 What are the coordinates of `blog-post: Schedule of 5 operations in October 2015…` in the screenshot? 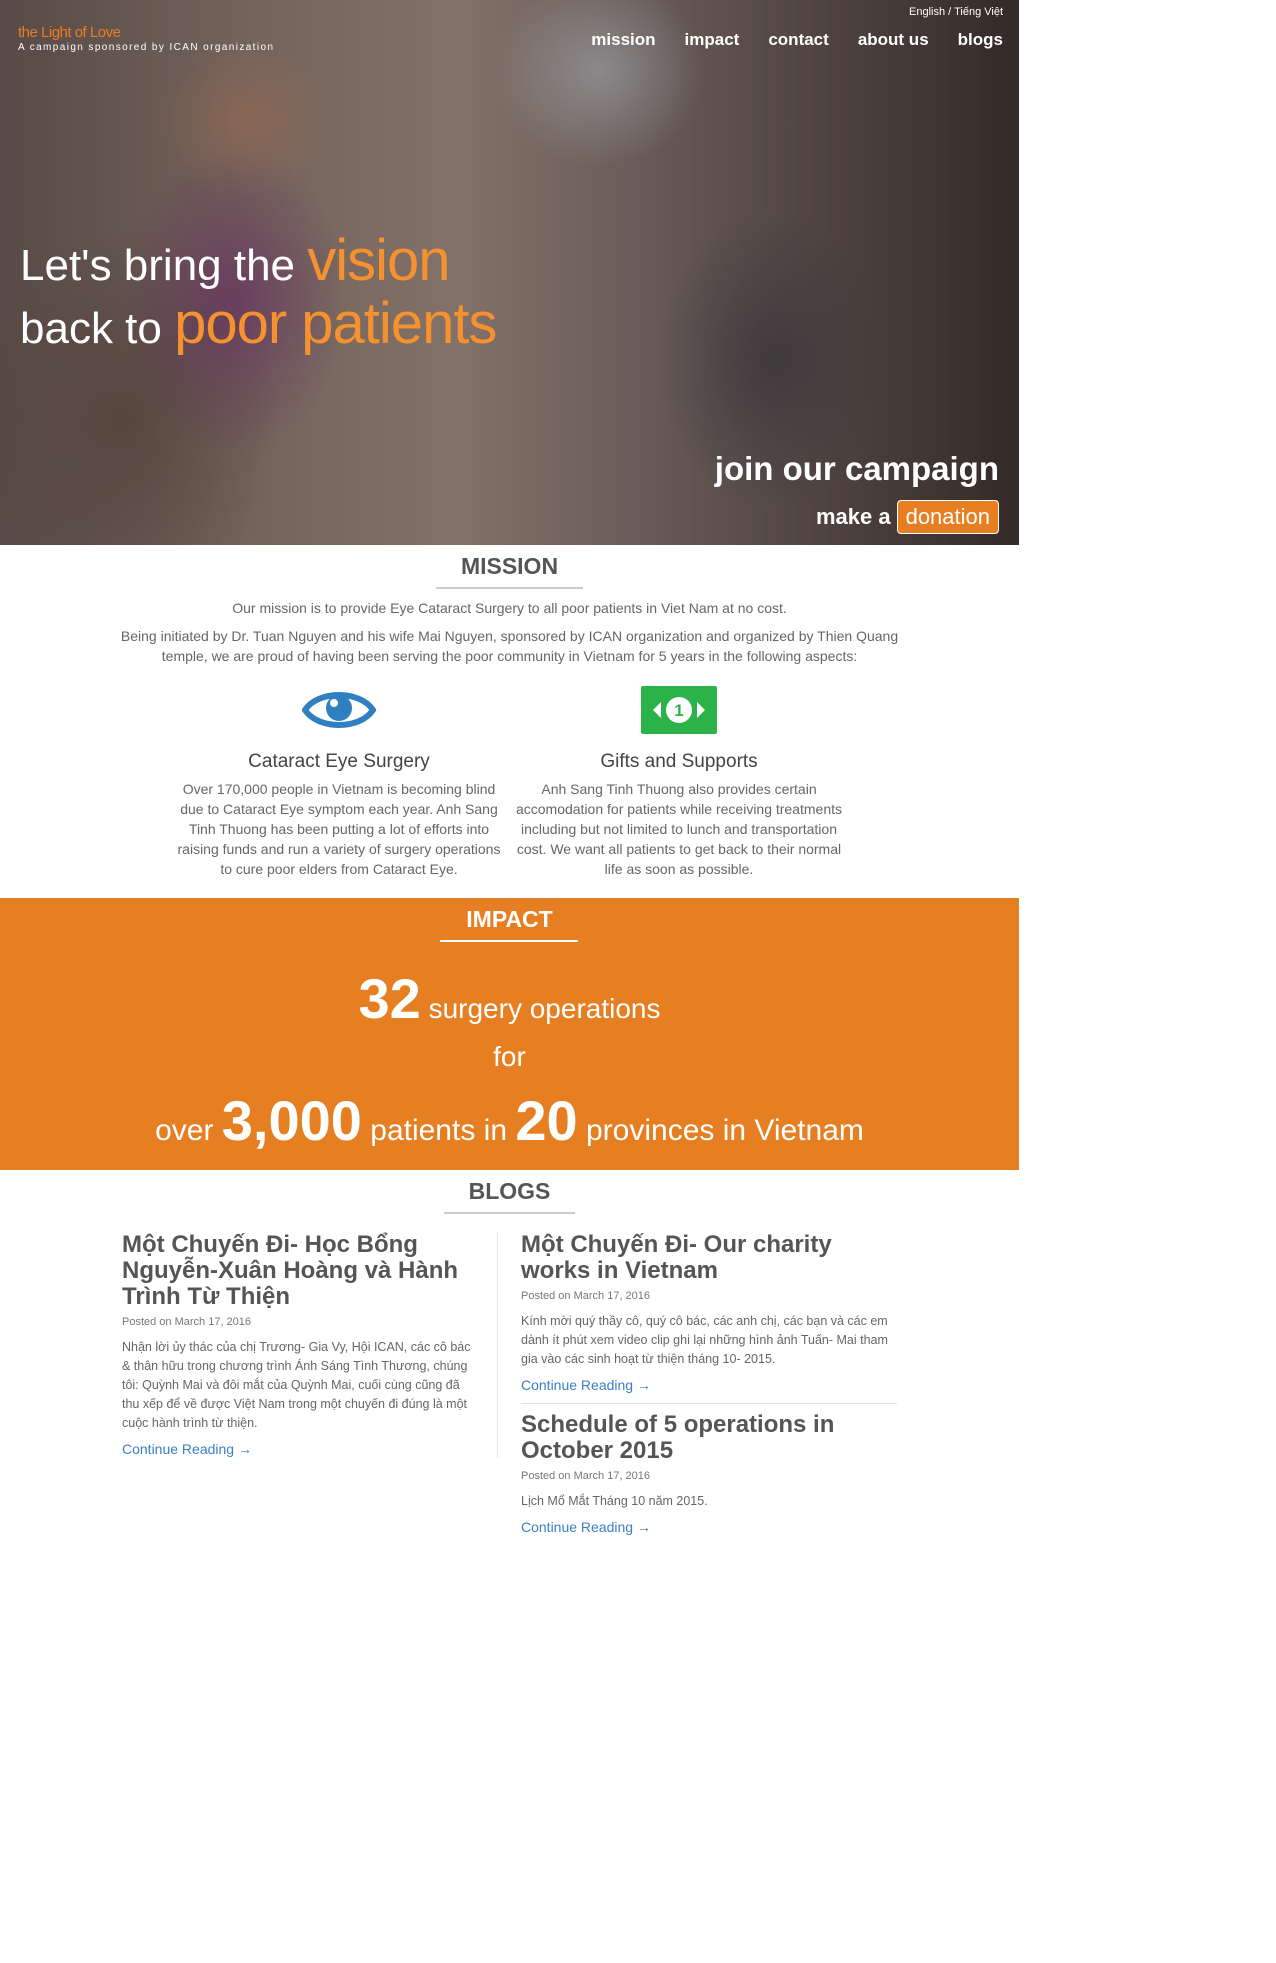 It's located at (711, 1474).